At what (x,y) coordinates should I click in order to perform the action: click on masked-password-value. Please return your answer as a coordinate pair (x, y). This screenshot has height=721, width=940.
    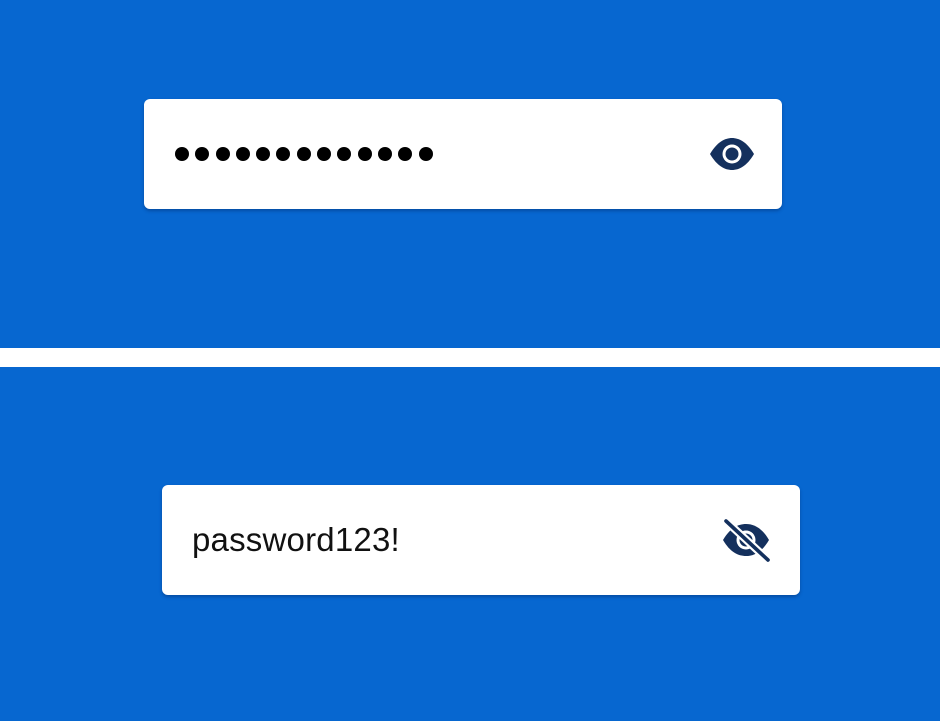
    Looking at the image, I should click on (304, 154).